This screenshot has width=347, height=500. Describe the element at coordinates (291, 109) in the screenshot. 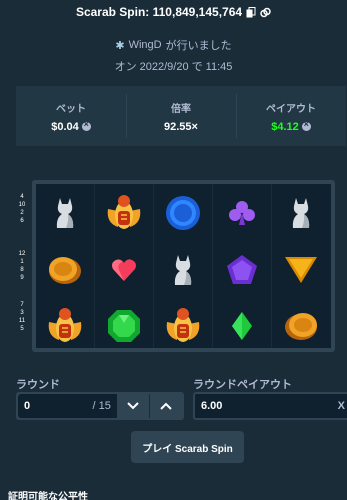

I see `payout-label: ペイアウト` at that location.